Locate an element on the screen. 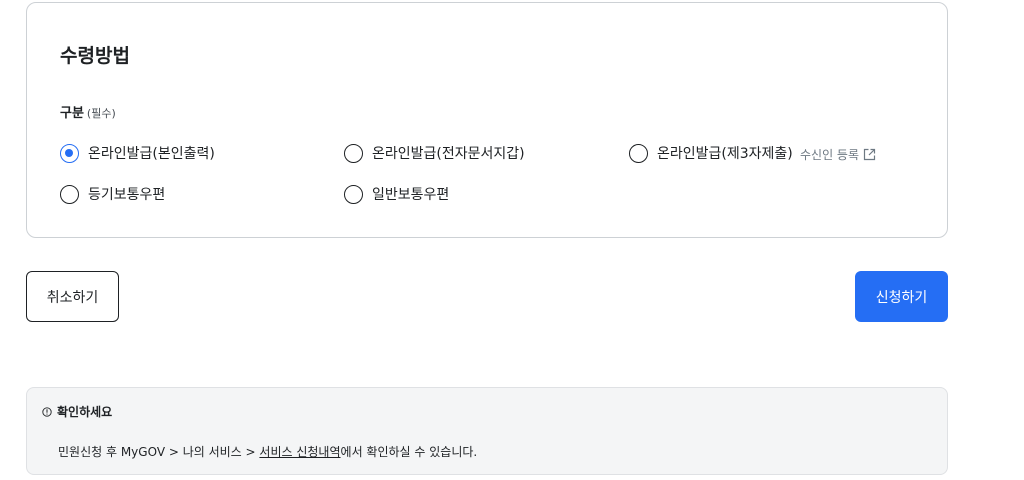 The height and width of the screenshot is (480, 1024). radio-label: 온라인발급(제3자제출) is located at coordinates (725, 154).